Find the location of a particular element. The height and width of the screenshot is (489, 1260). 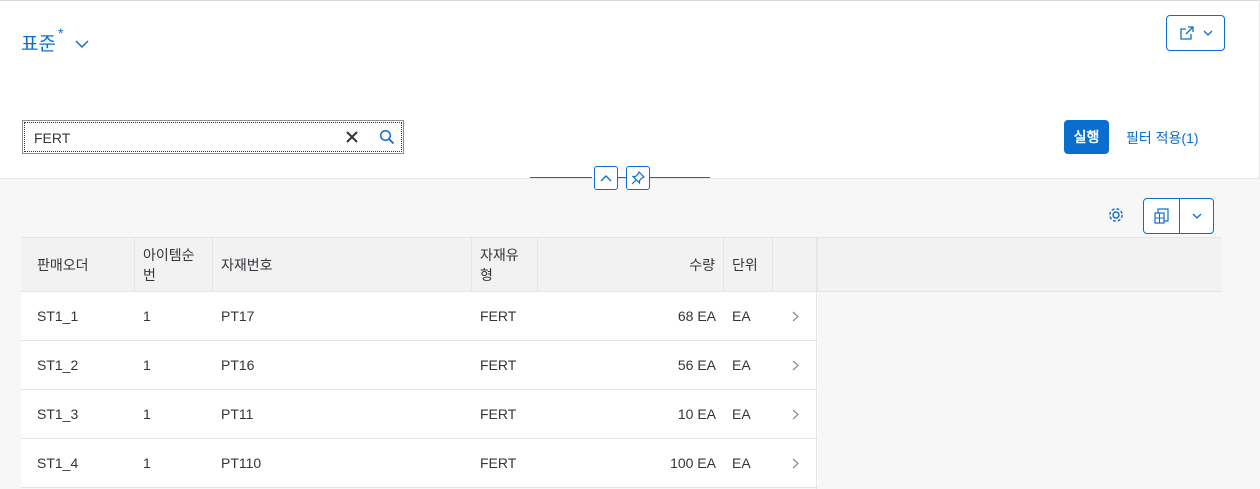

table-header-filler is located at coordinates (1020, 264).